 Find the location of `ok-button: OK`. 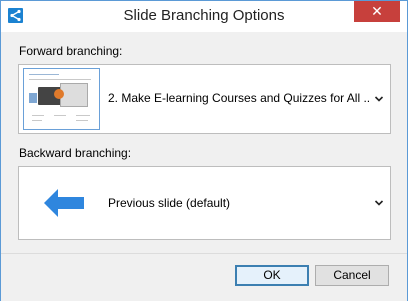

ok-button: OK is located at coordinates (272, 275).